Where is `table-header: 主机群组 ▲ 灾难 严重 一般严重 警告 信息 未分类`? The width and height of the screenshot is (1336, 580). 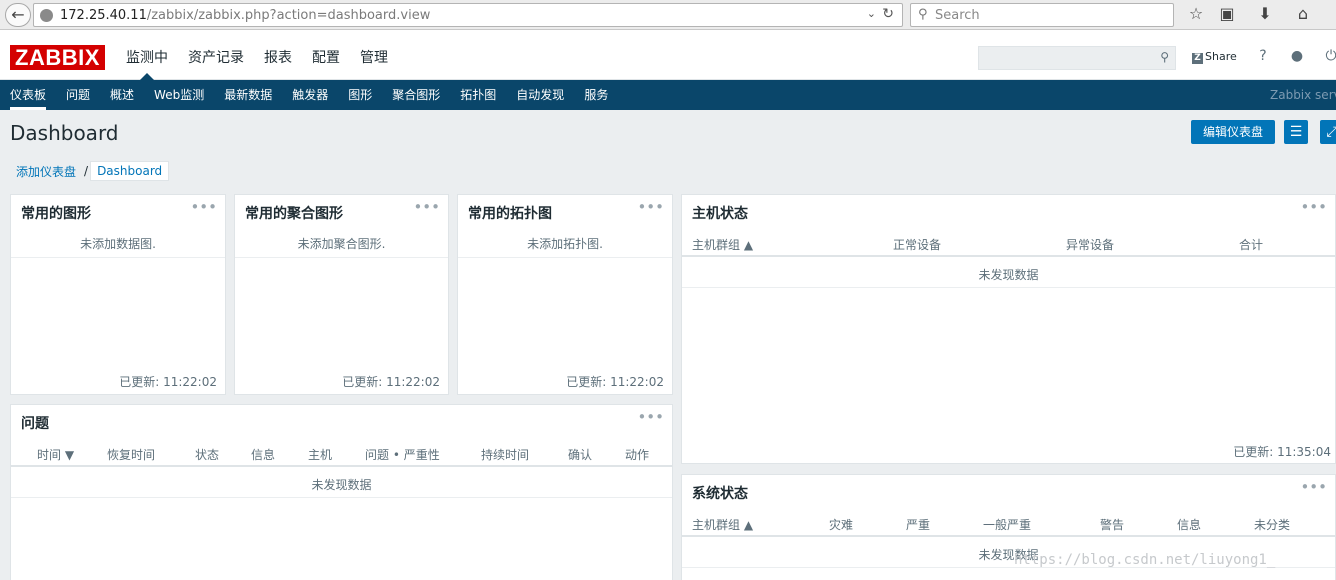 table-header: 主机群组 ▲ 灾难 严重 一般严重 警告 信息 未分类 is located at coordinates (1008, 524).